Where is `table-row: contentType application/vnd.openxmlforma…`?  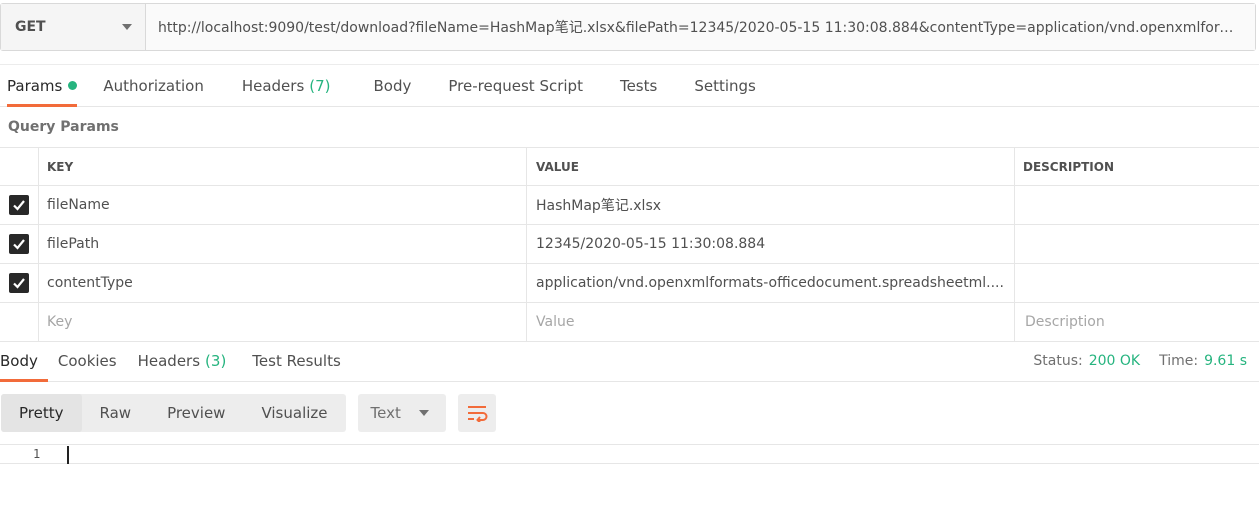
table-row: contentType application/vnd.openxmlforma… is located at coordinates (629, 283).